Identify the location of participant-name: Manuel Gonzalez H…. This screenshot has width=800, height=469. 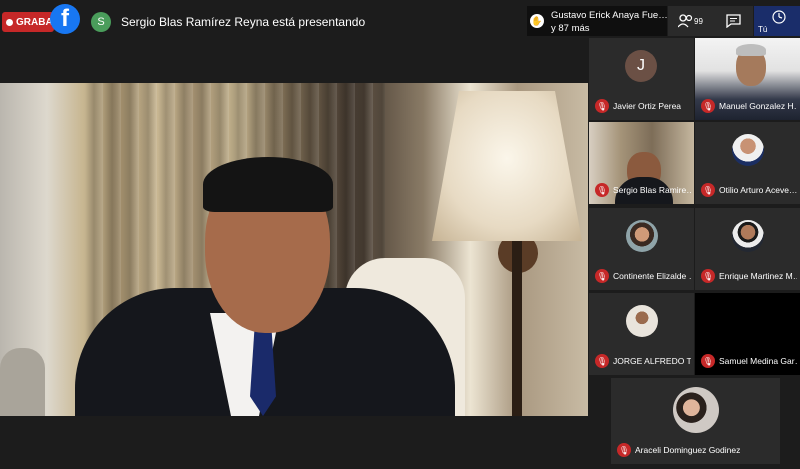
(758, 106).